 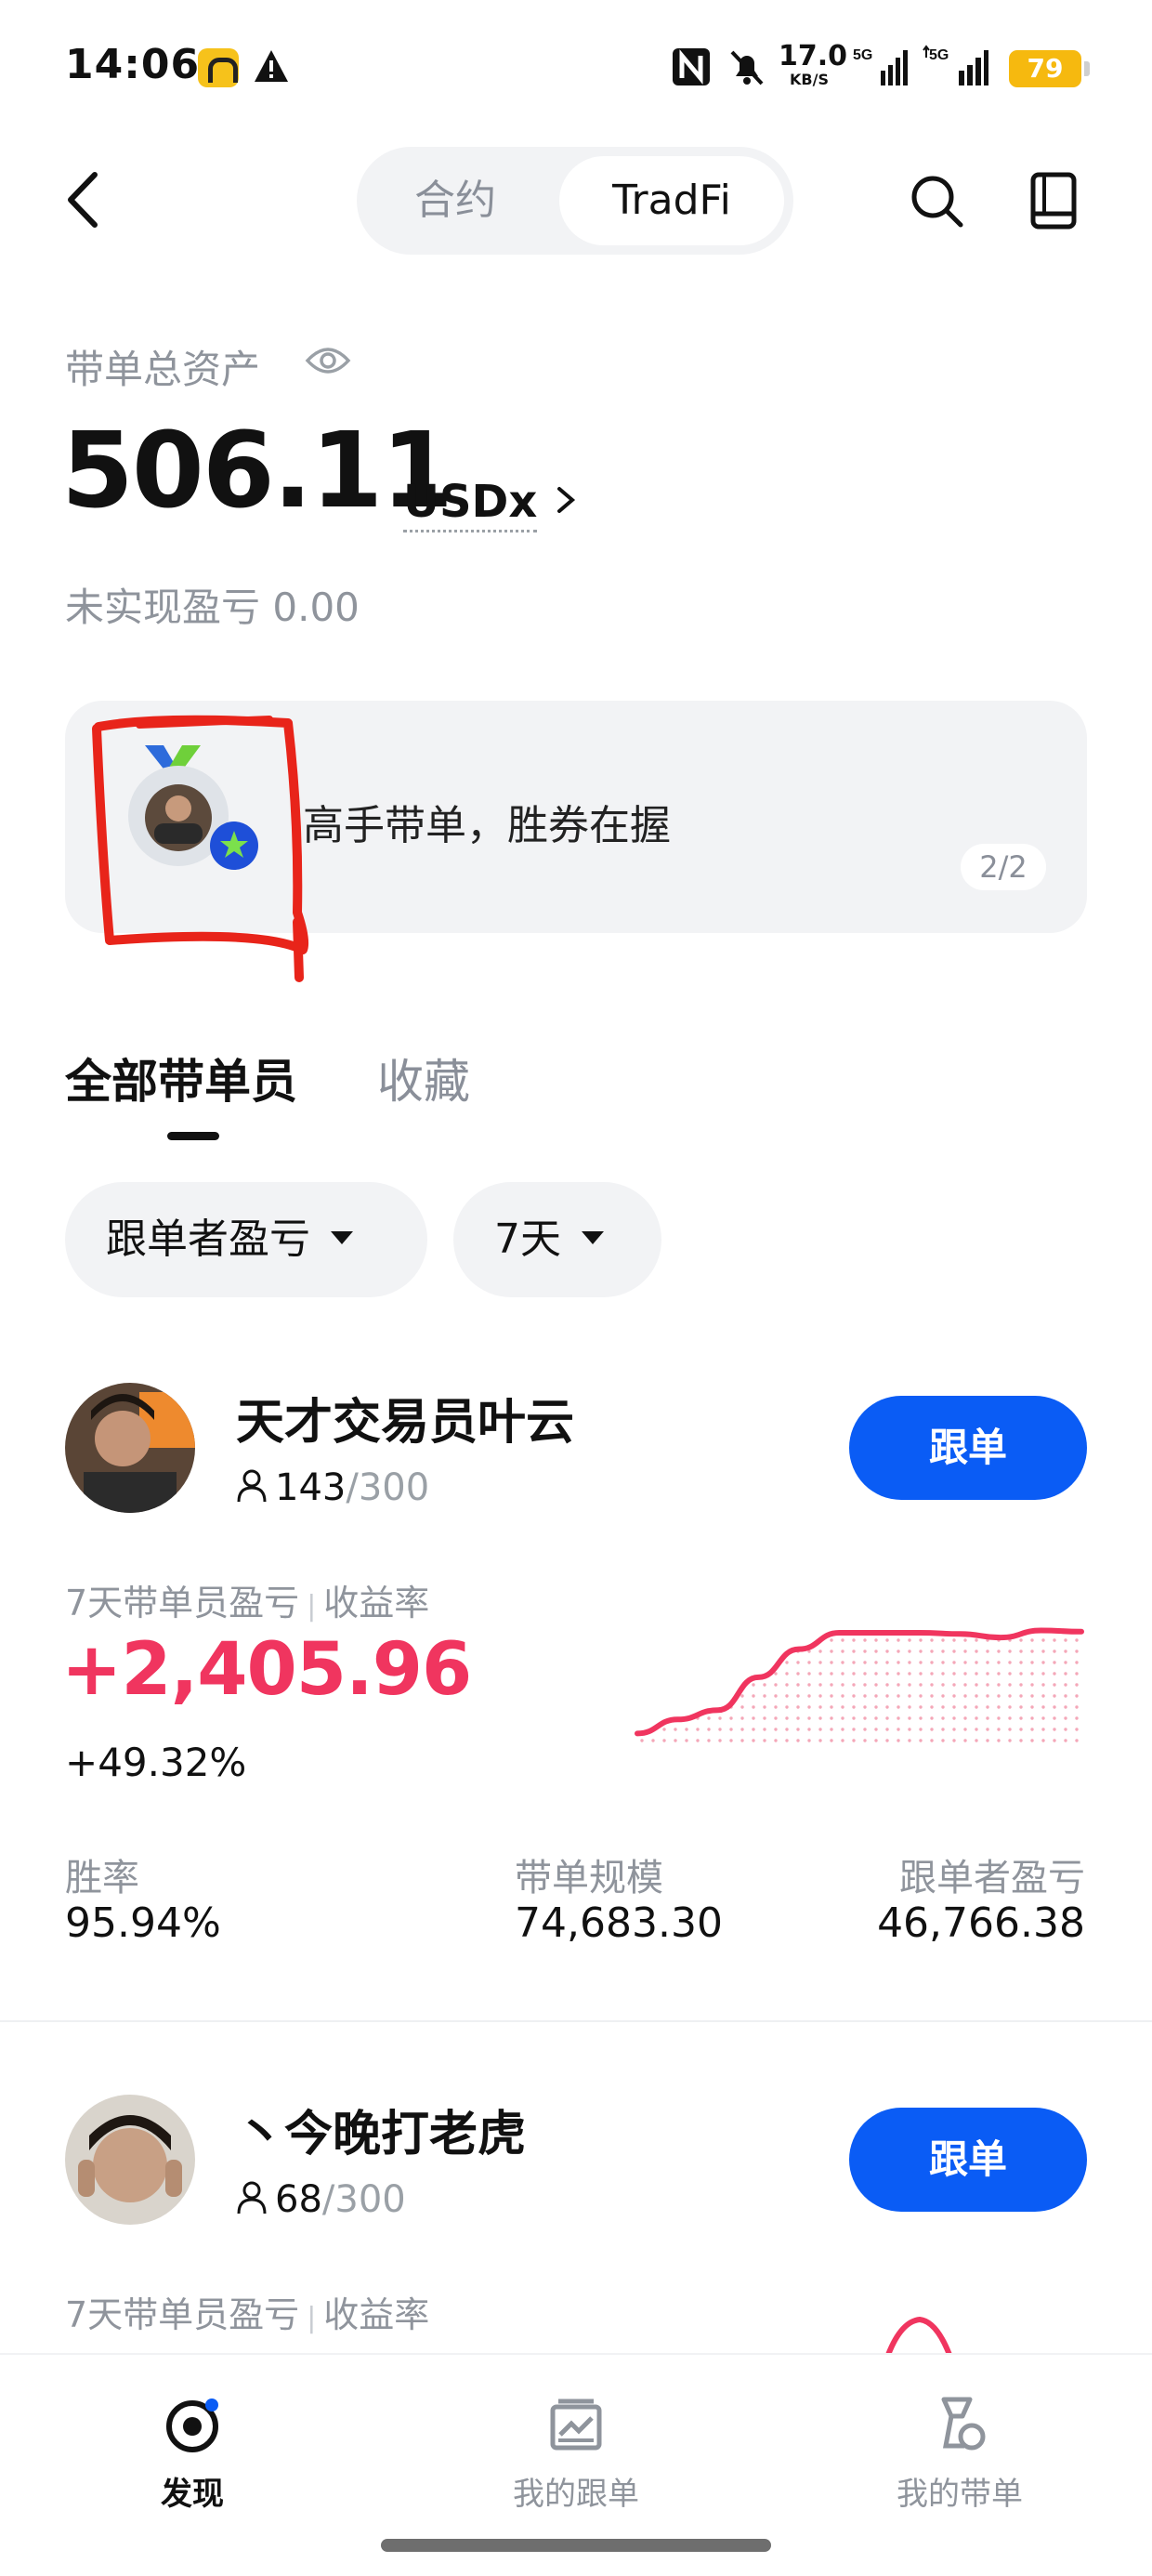 I want to click on win-rate-label: 胜率, so click(x=102, y=1878).